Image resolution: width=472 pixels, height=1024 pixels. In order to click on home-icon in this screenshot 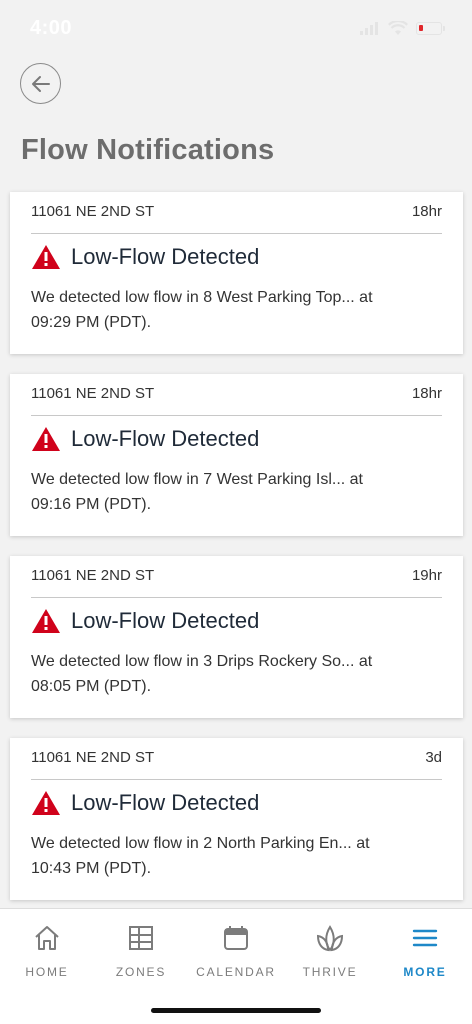, I will do `click(47, 938)`.